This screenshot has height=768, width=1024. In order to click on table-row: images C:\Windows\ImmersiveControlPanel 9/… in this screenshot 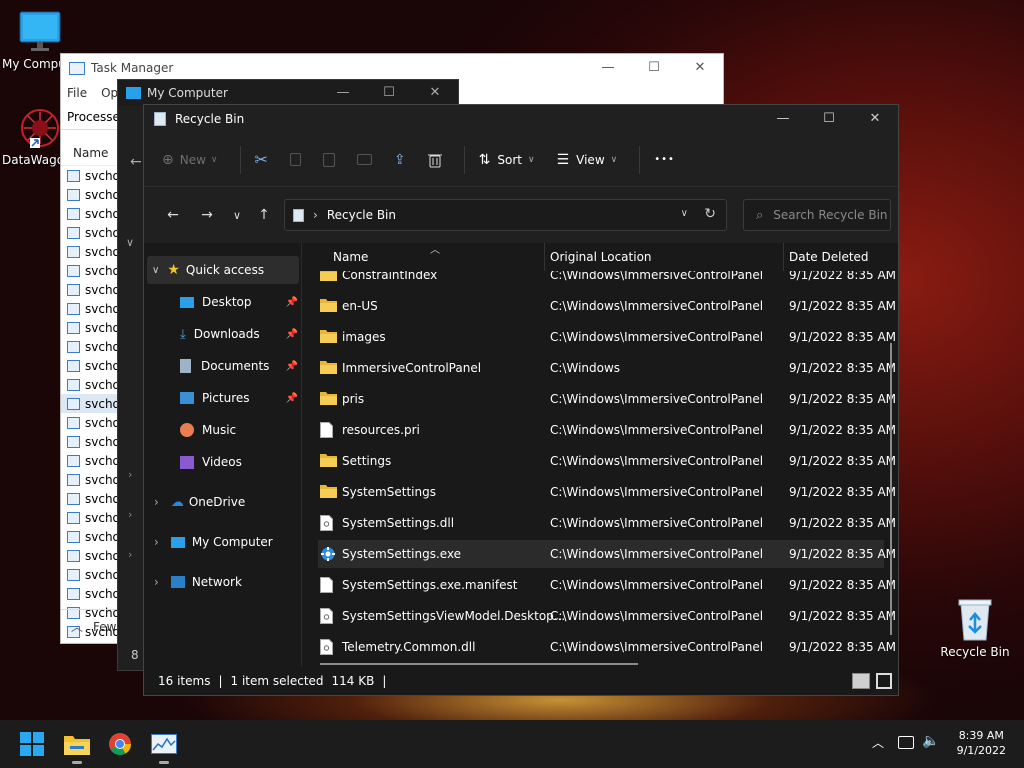, I will do `click(607, 337)`.